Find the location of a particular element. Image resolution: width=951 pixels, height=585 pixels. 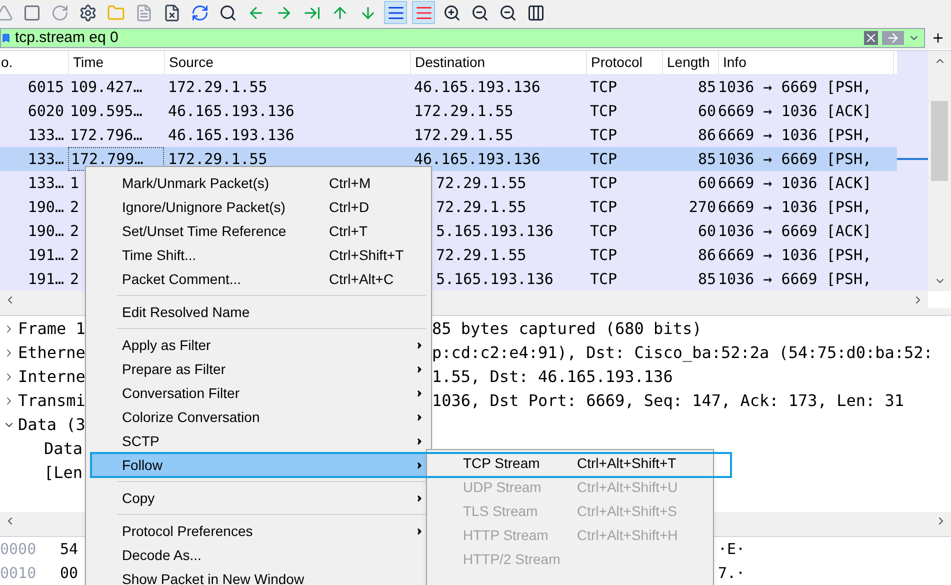

table-cell: 5.165.193.136 is located at coordinates (495, 279).